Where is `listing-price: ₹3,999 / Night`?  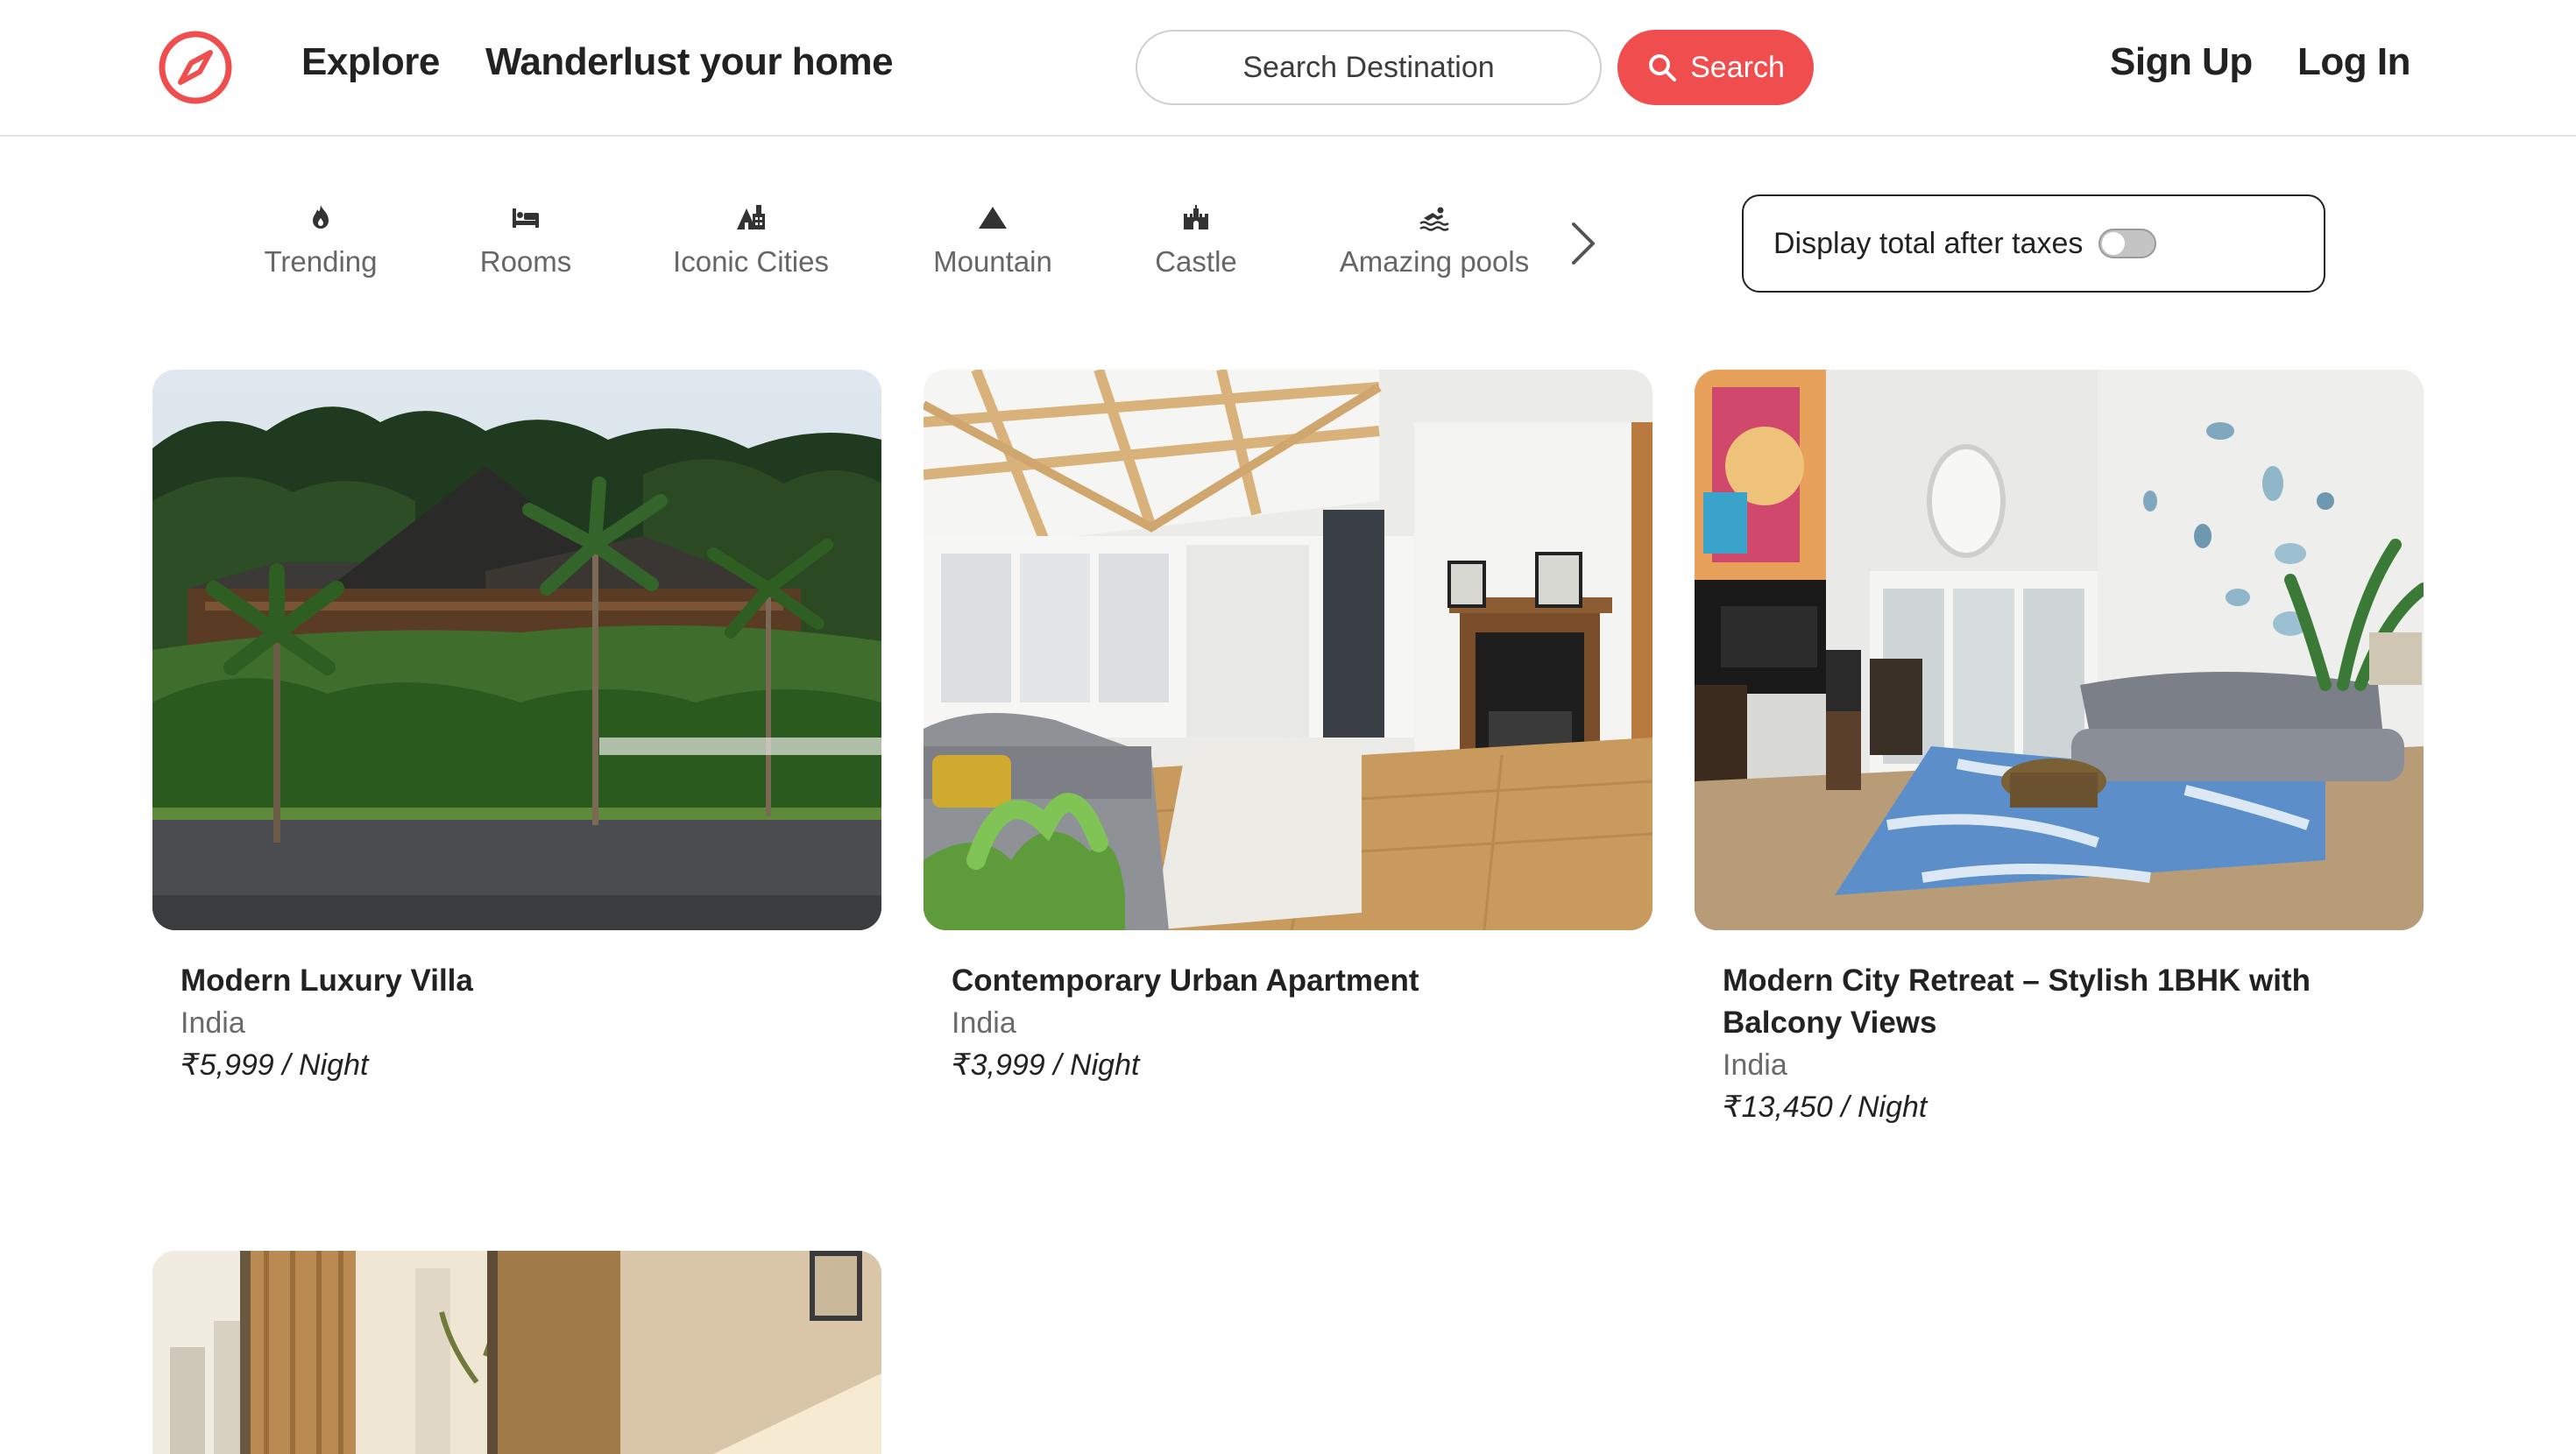 listing-price: ₹3,999 / Night is located at coordinates (1046, 1065).